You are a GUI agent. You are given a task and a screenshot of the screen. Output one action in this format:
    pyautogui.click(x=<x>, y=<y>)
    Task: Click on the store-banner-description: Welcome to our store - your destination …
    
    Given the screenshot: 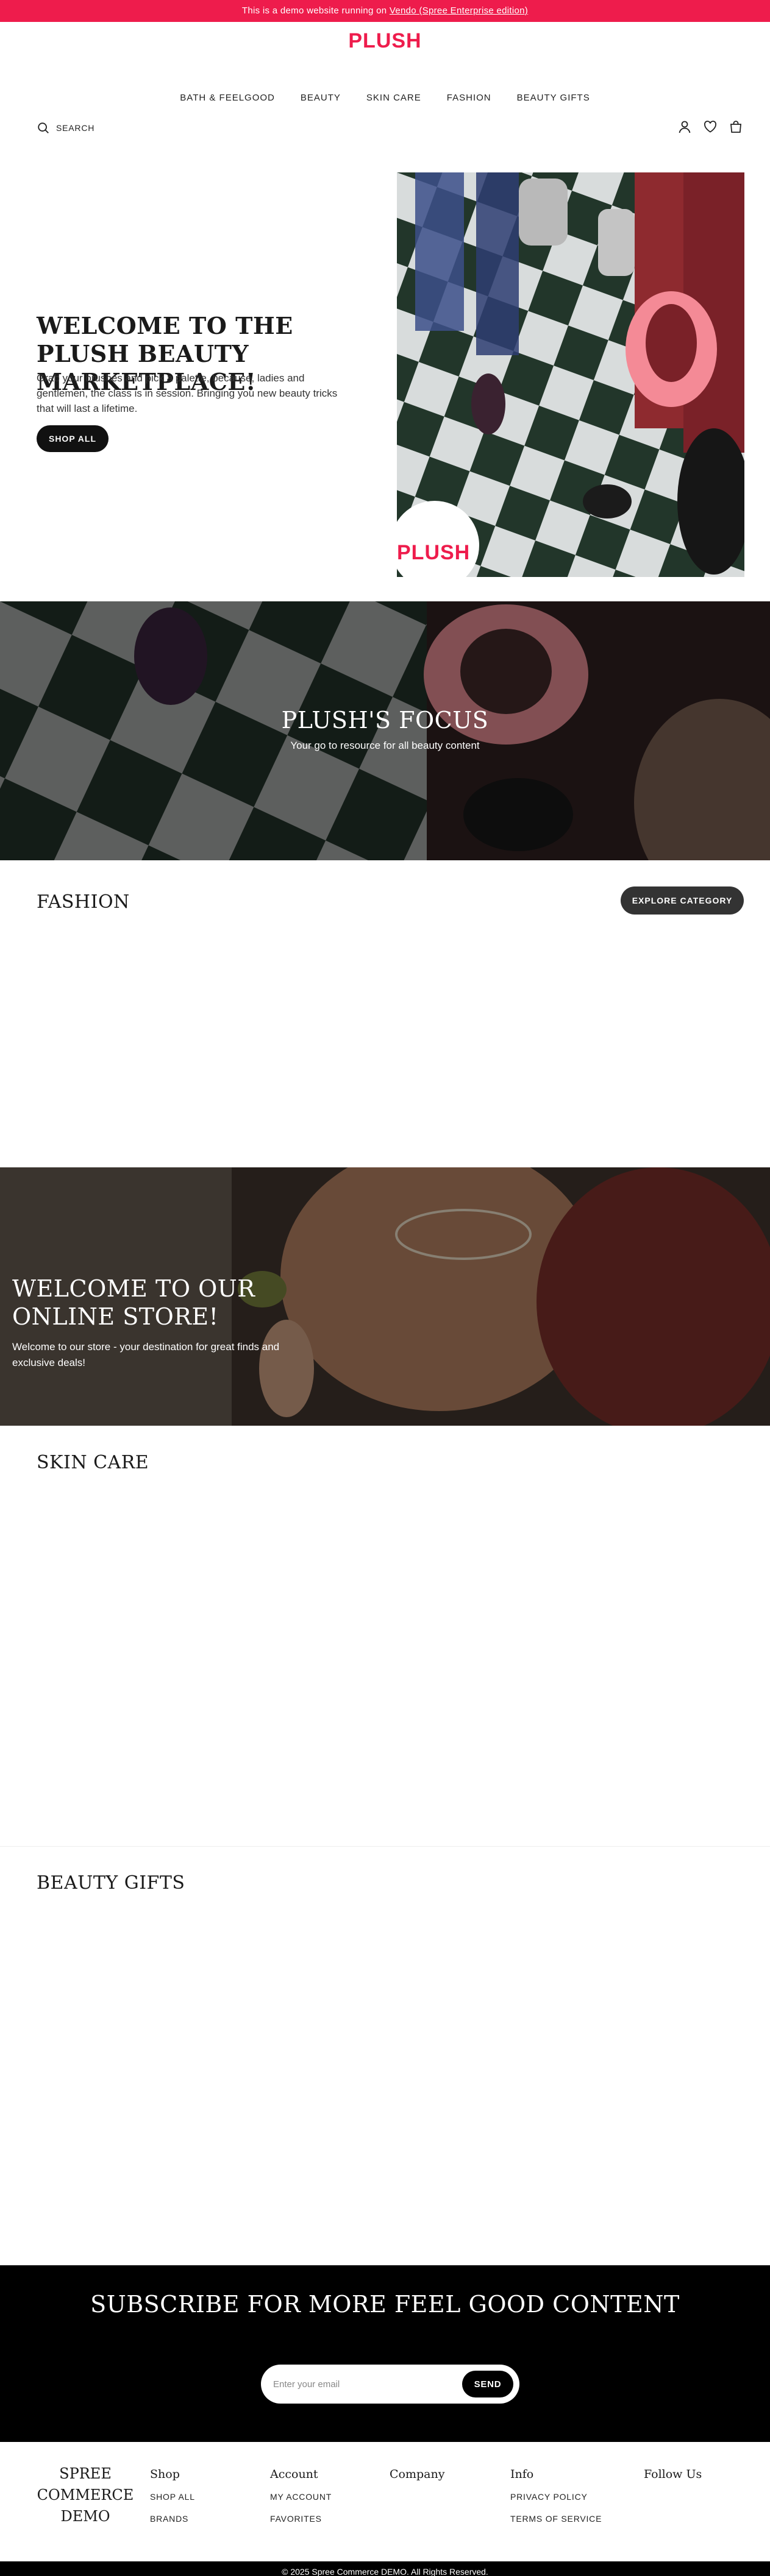 What is the action you would take?
    pyautogui.click(x=146, y=1354)
    